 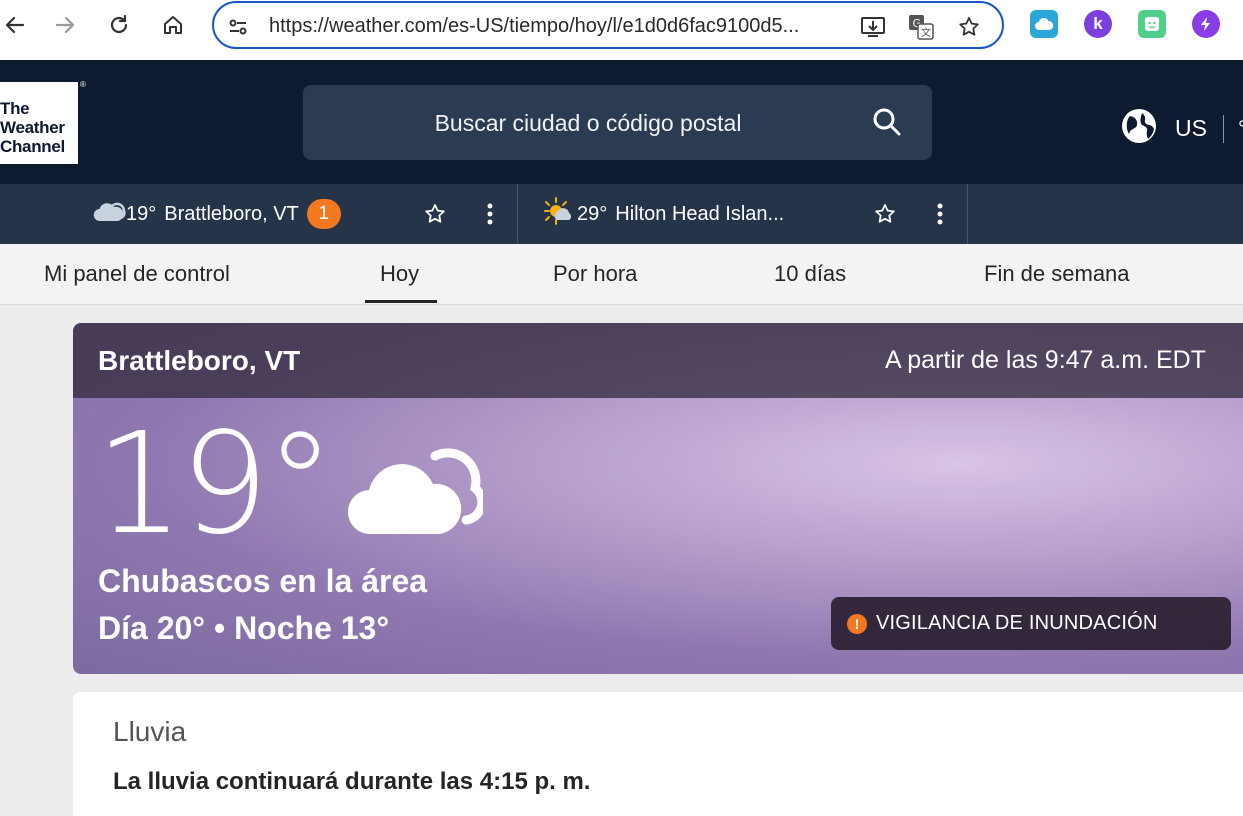 I want to click on logo-line-1: The, so click(x=15, y=108).